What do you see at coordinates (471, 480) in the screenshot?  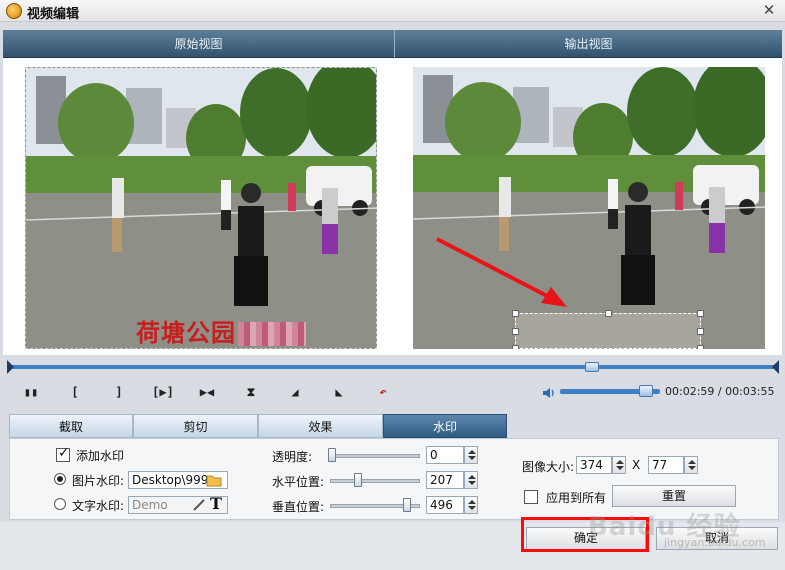 I see `horizontal-position-spinner` at bounding box center [471, 480].